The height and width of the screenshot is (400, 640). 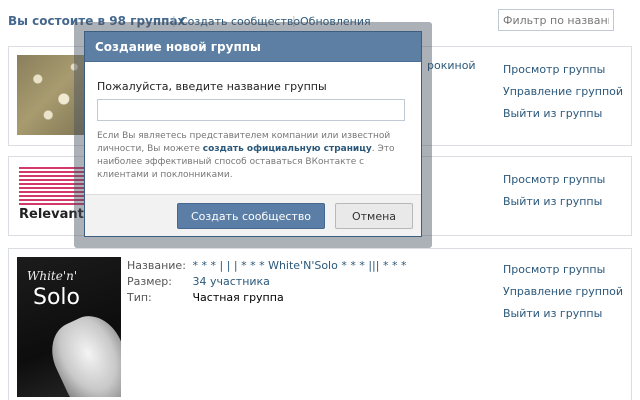 What do you see at coordinates (156, 265) in the screenshot?
I see `name-label: Название:` at bounding box center [156, 265].